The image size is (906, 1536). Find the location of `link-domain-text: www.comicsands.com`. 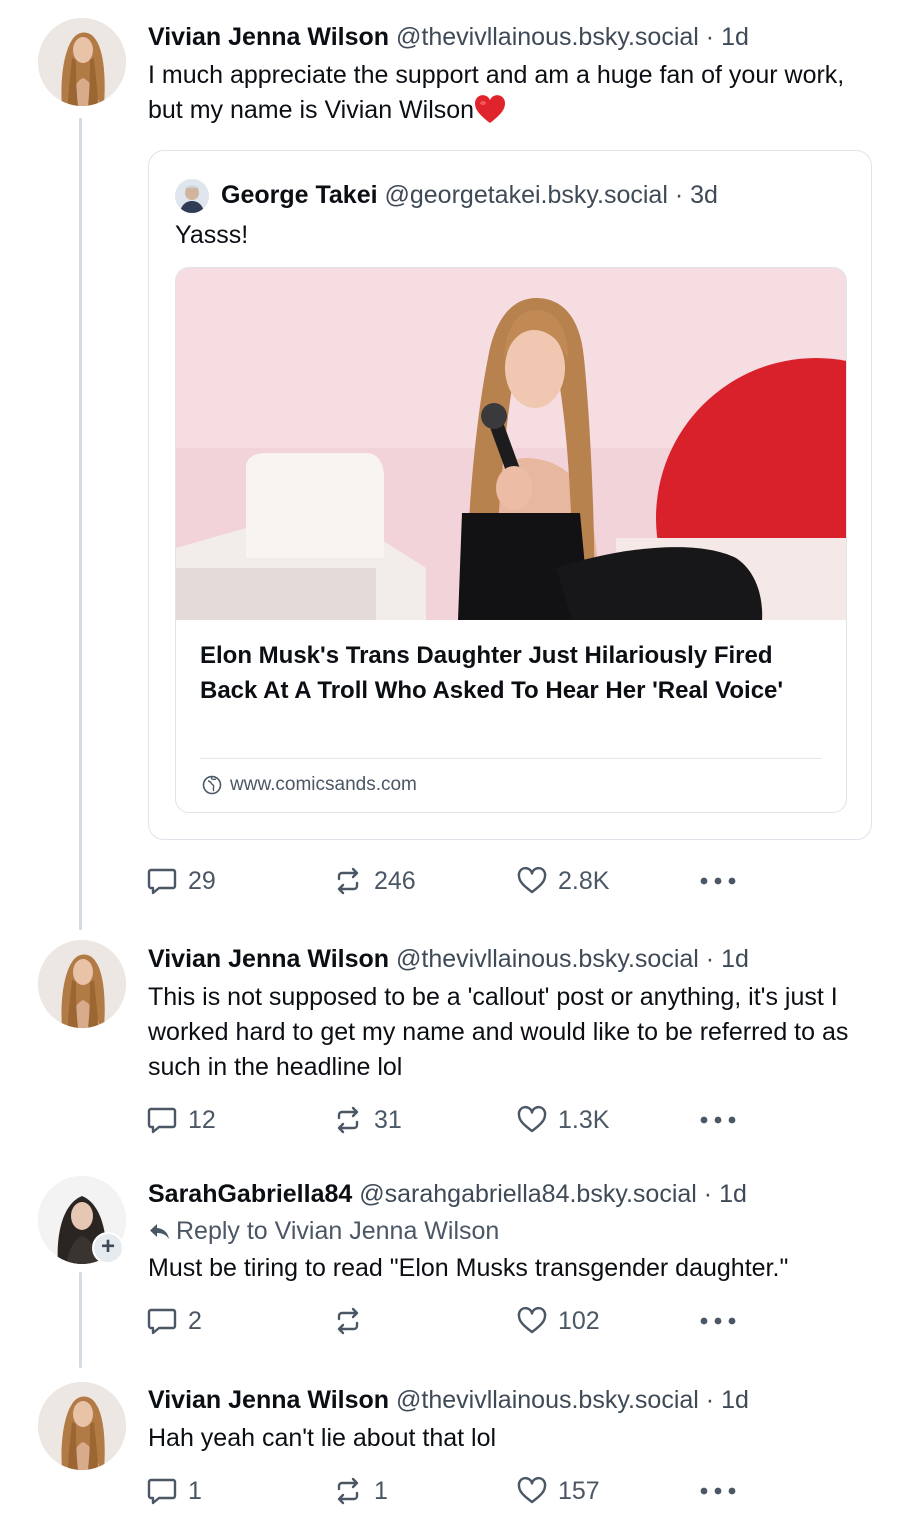

link-domain-text: www.comicsands.com is located at coordinates (323, 784).